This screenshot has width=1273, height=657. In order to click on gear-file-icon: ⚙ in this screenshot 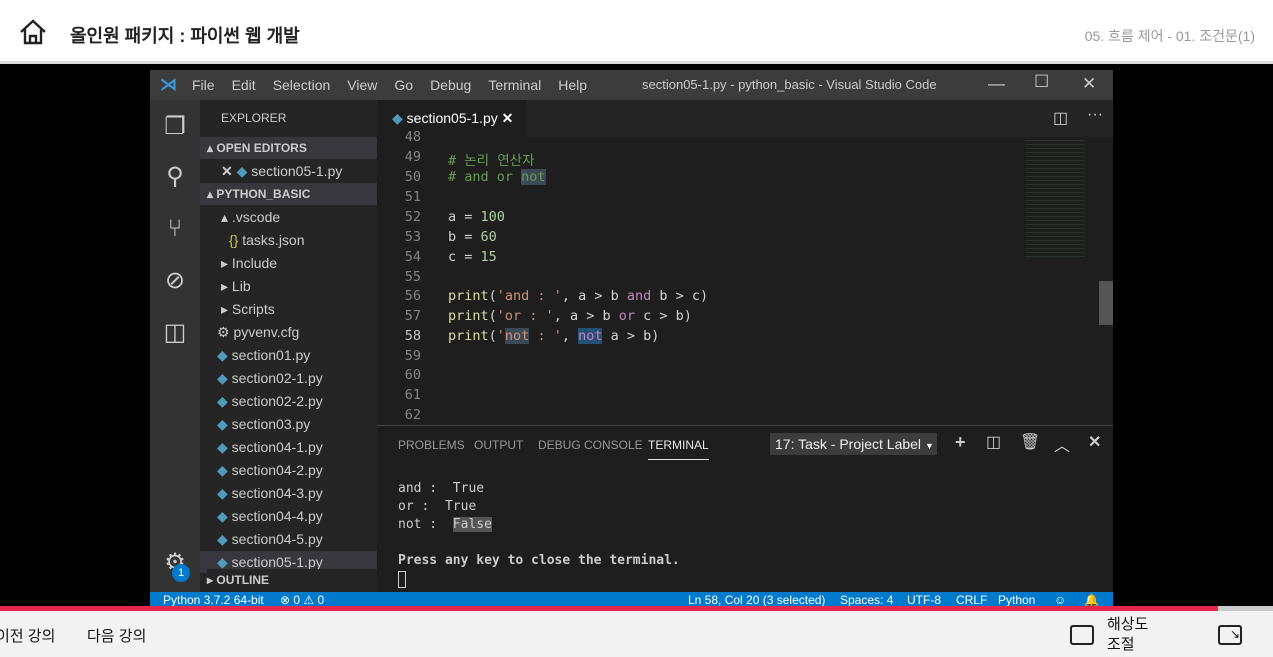, I will do `click(223, 332)`.